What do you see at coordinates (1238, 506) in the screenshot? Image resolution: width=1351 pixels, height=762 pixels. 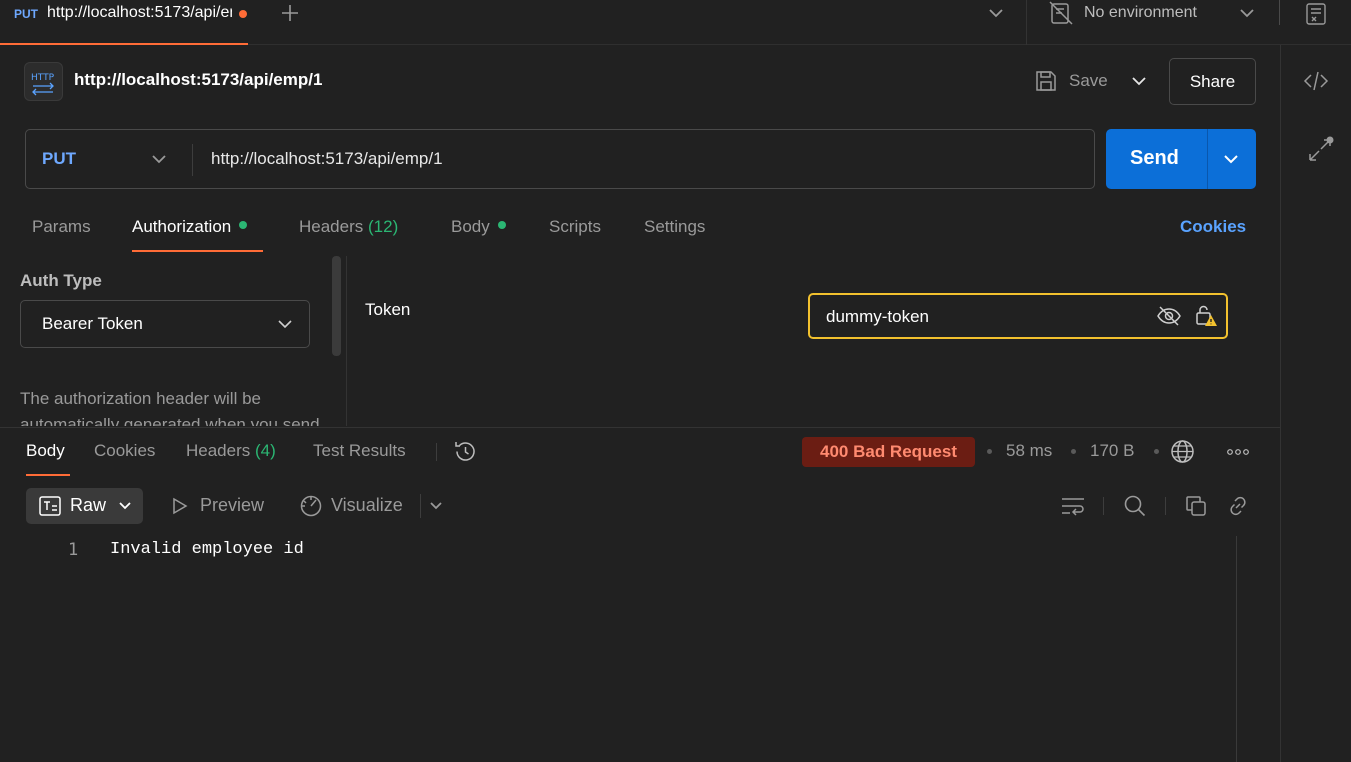 I see `link-icon` at bounding box center [1238, 506].